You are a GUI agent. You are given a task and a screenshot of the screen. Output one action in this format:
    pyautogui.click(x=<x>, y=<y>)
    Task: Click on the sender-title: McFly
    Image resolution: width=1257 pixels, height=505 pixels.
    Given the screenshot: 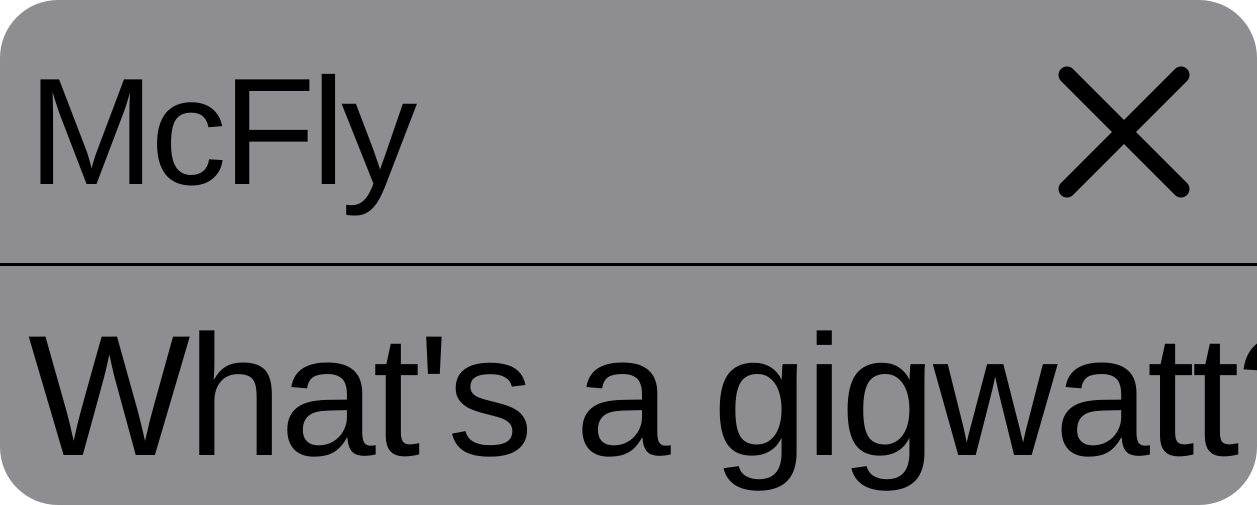 What is the action you would take?
    pyautogui.click(x=222, y=132)
    